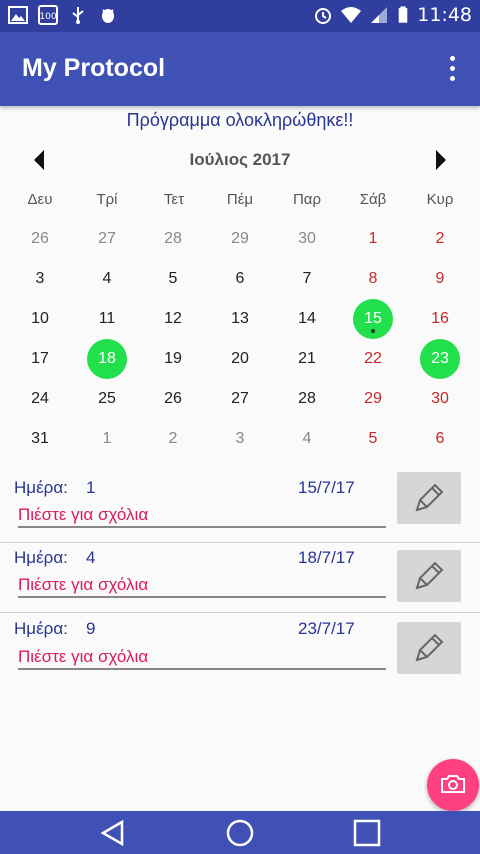  What do you see at coordinates (240, 319) in the screenshot?
I see `calendar-day: 13` at bounding box center [240, 319].